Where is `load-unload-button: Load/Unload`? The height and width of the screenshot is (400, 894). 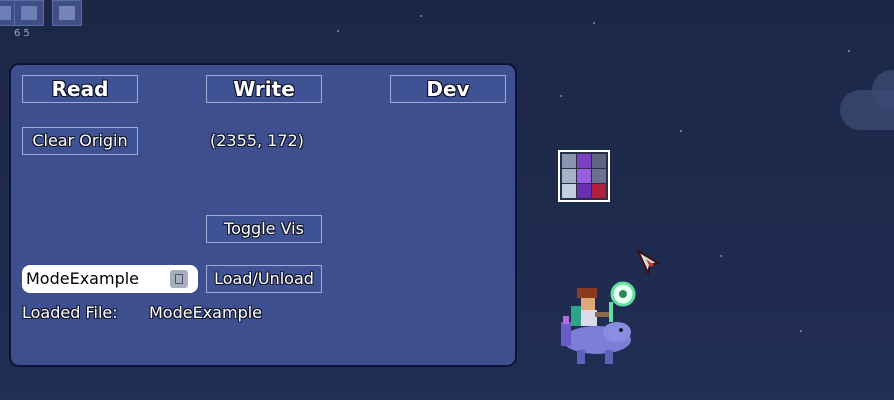
load-unload-button: Load/Unload is located at coordinates (264, 279).